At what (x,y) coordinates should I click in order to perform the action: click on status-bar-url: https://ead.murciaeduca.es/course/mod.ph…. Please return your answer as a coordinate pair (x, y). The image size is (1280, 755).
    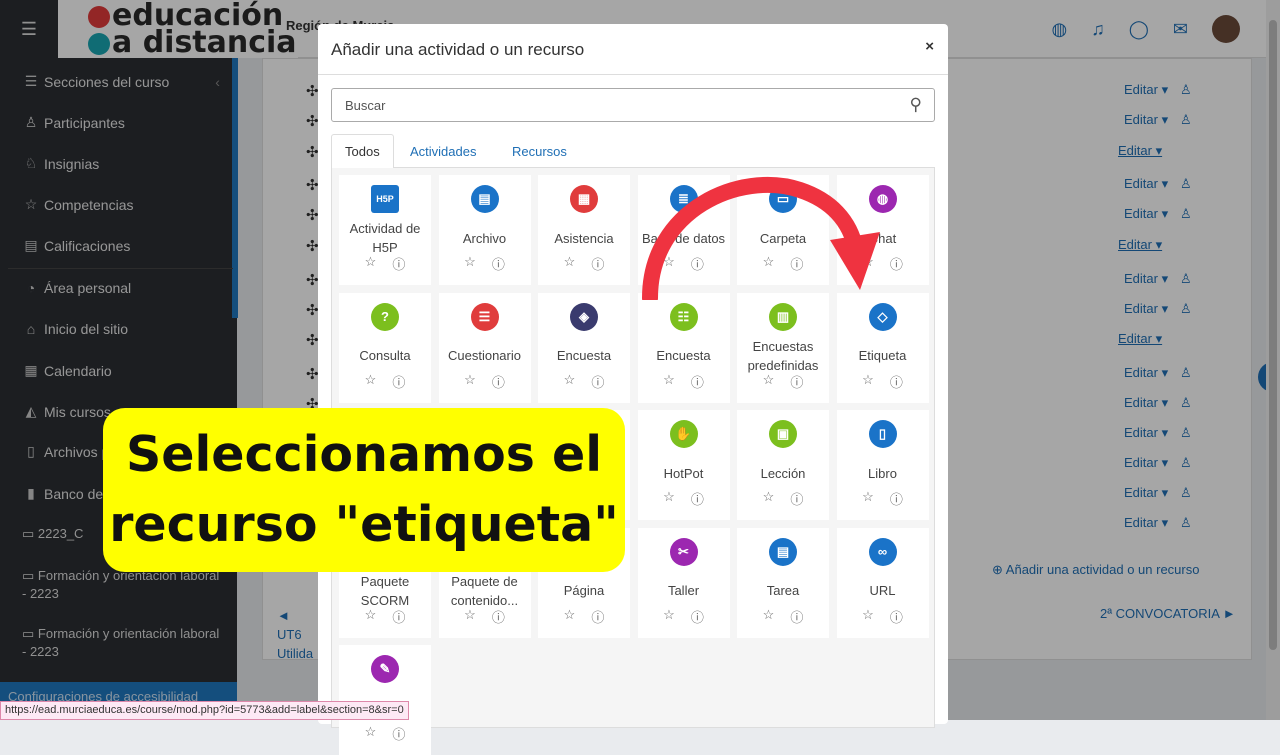
    Looking at the image, I should click on (204, 710).